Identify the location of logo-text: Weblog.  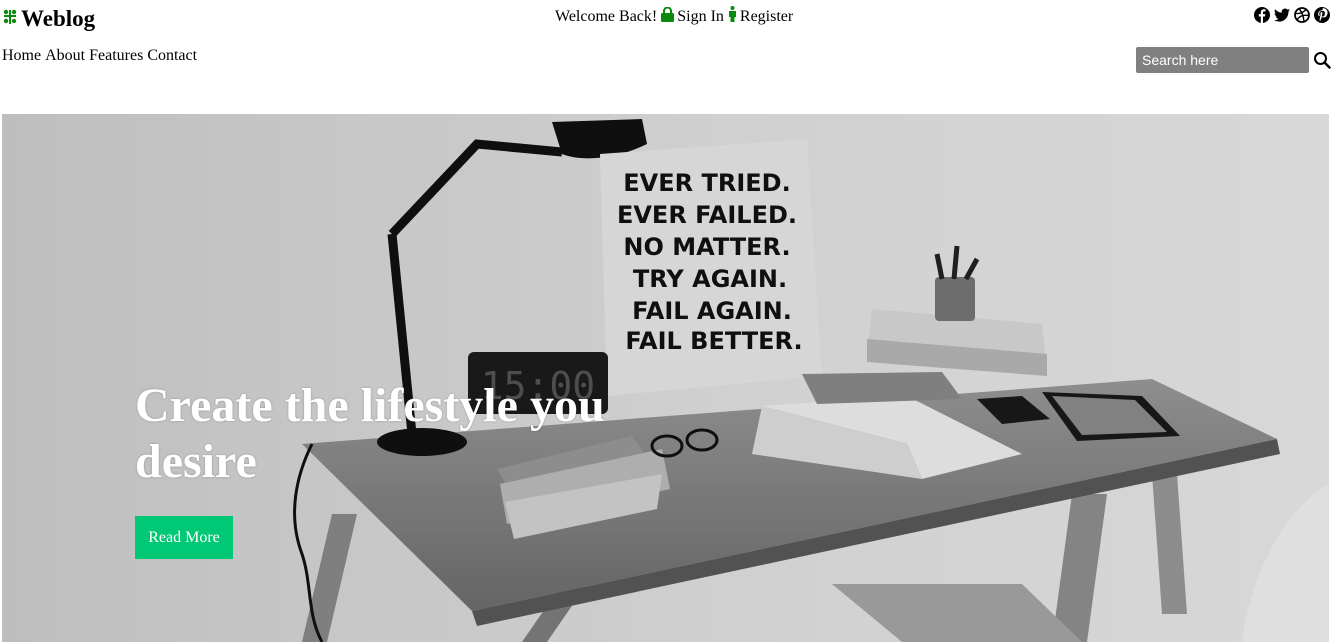
(58, 18).